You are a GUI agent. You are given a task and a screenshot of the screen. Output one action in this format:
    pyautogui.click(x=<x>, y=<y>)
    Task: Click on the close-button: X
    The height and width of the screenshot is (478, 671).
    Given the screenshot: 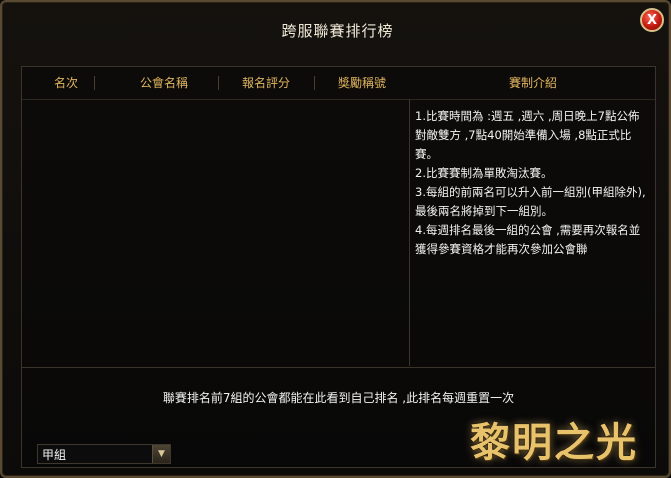 What is the action you would take?
    pyautogui.click(x=652, y=20)
    